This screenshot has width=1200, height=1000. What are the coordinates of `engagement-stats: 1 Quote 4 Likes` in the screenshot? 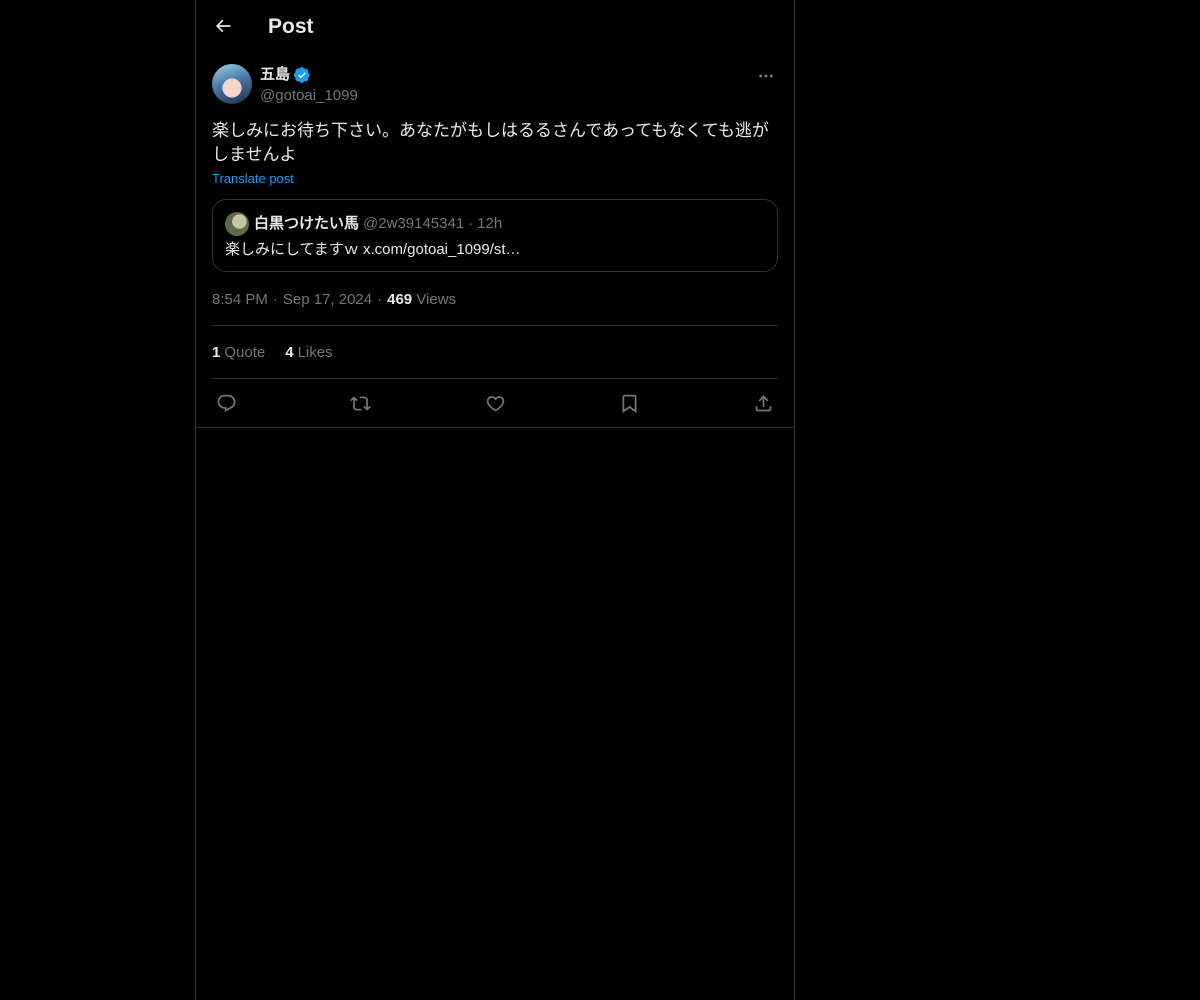 It's located at (272, 353).